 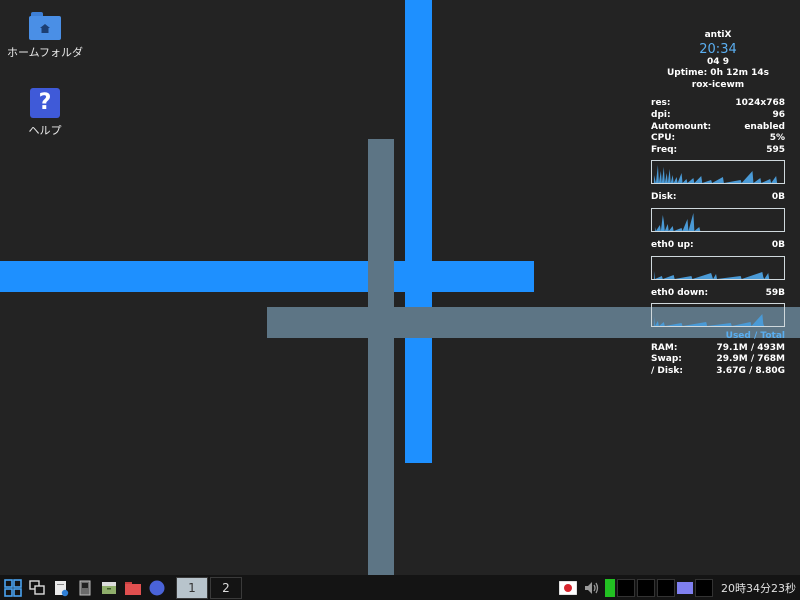 I want to click on browser-button, so click(x=157, y=588).